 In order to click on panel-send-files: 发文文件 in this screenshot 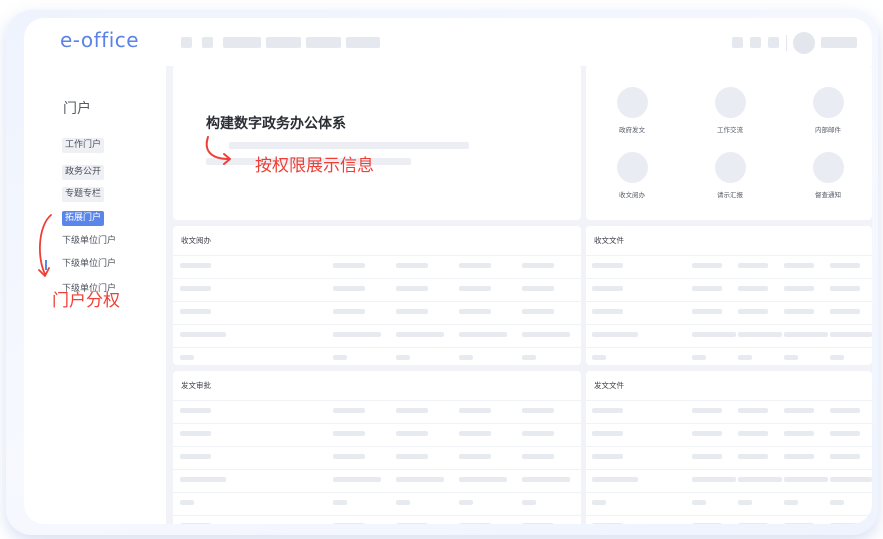, I will do `click(729, 447)`.